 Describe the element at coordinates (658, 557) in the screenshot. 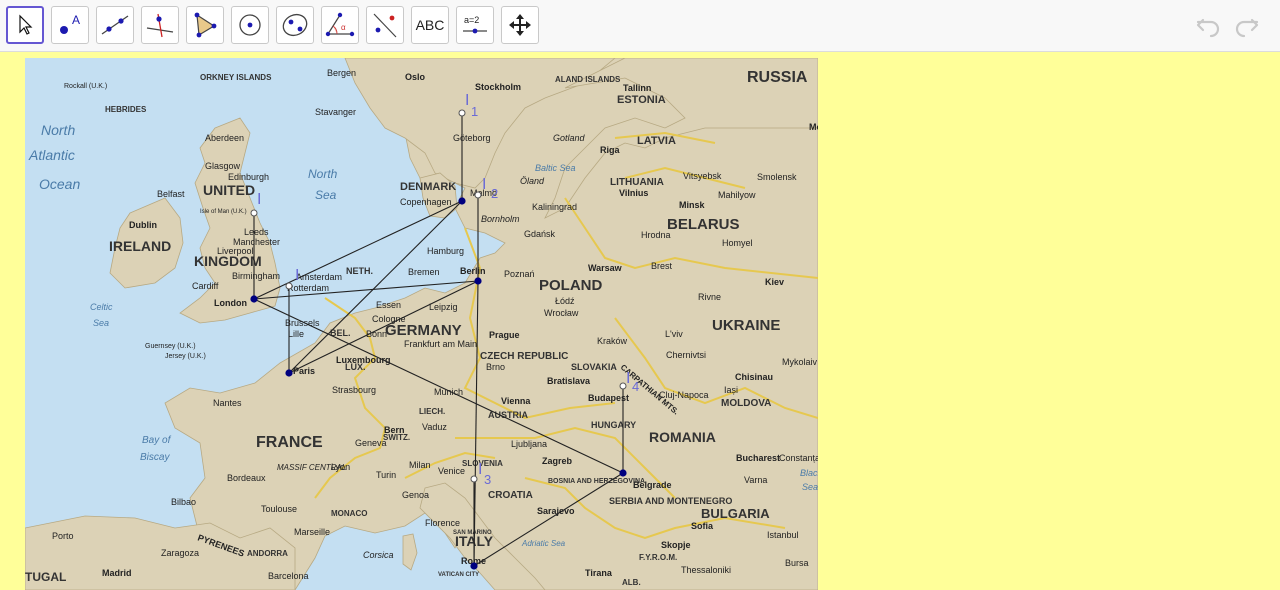

I see `country-label: F.Y.R.O.M.` at that location.